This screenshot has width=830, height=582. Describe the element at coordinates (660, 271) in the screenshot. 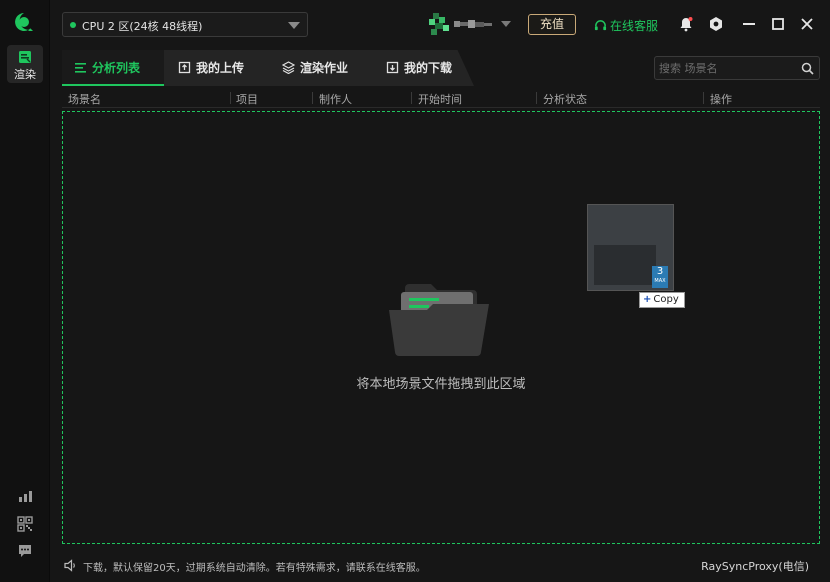

I see `badge-number: 3` at that location.